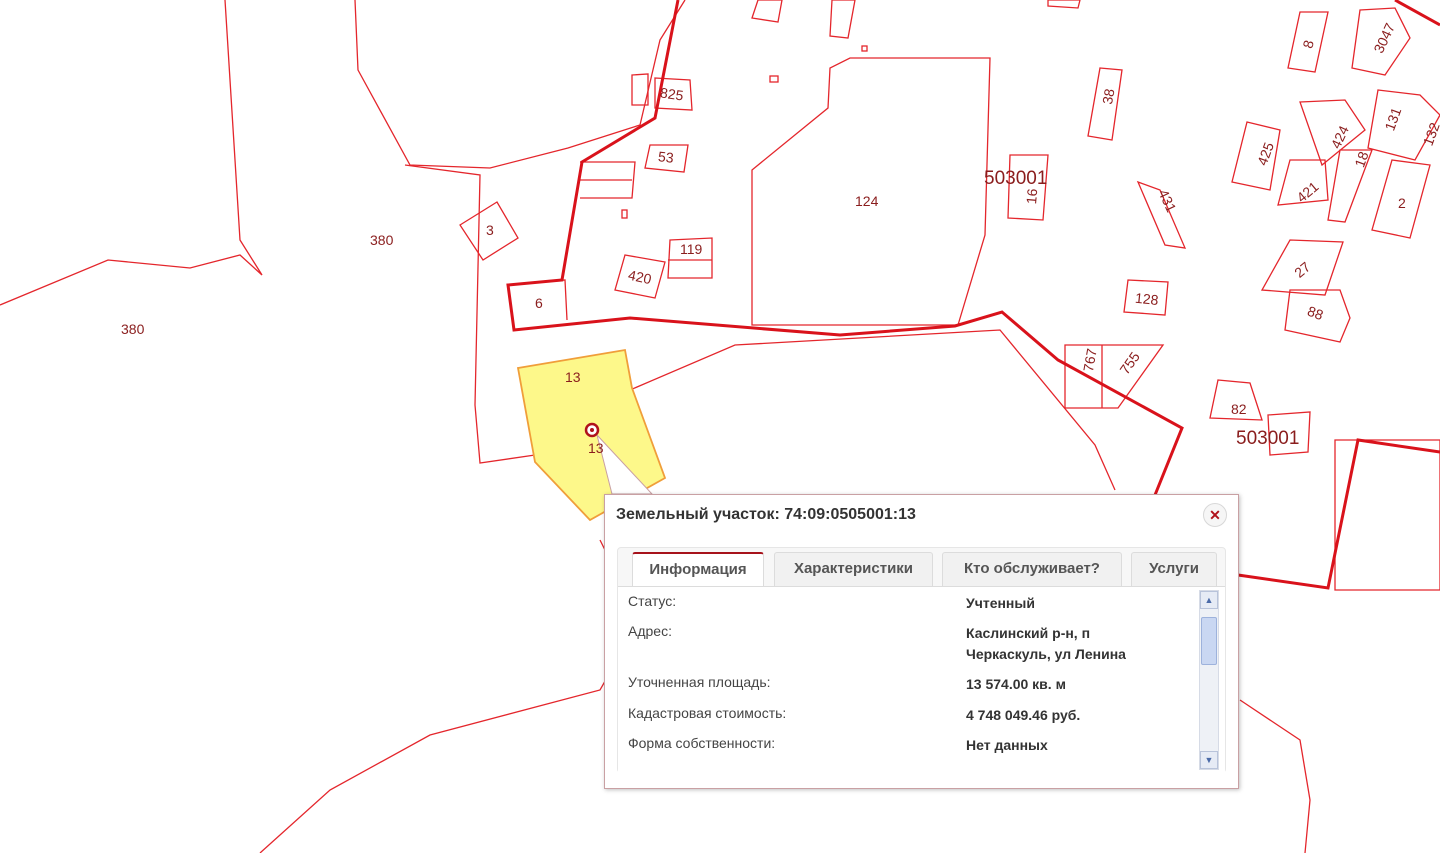 The height and width of the screenshot is (853, 1440). What do you see at coordinates (1402, 203) in the screenshot?
I see `parcel-label: 2` at bounding box center [1402, 203].